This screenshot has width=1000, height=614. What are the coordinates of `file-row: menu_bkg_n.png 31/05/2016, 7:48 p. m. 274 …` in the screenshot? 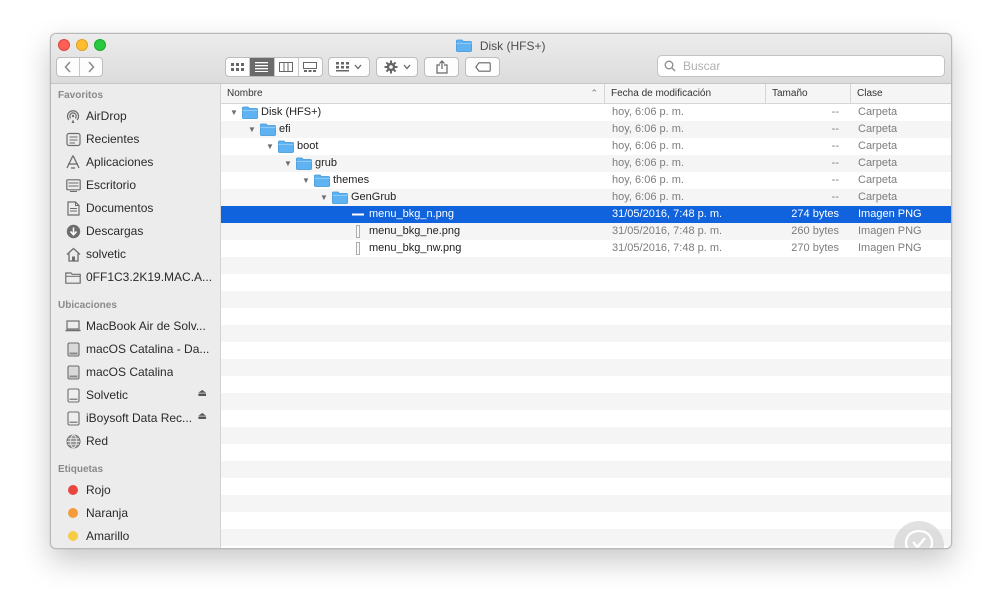 It's located at (586, 214).